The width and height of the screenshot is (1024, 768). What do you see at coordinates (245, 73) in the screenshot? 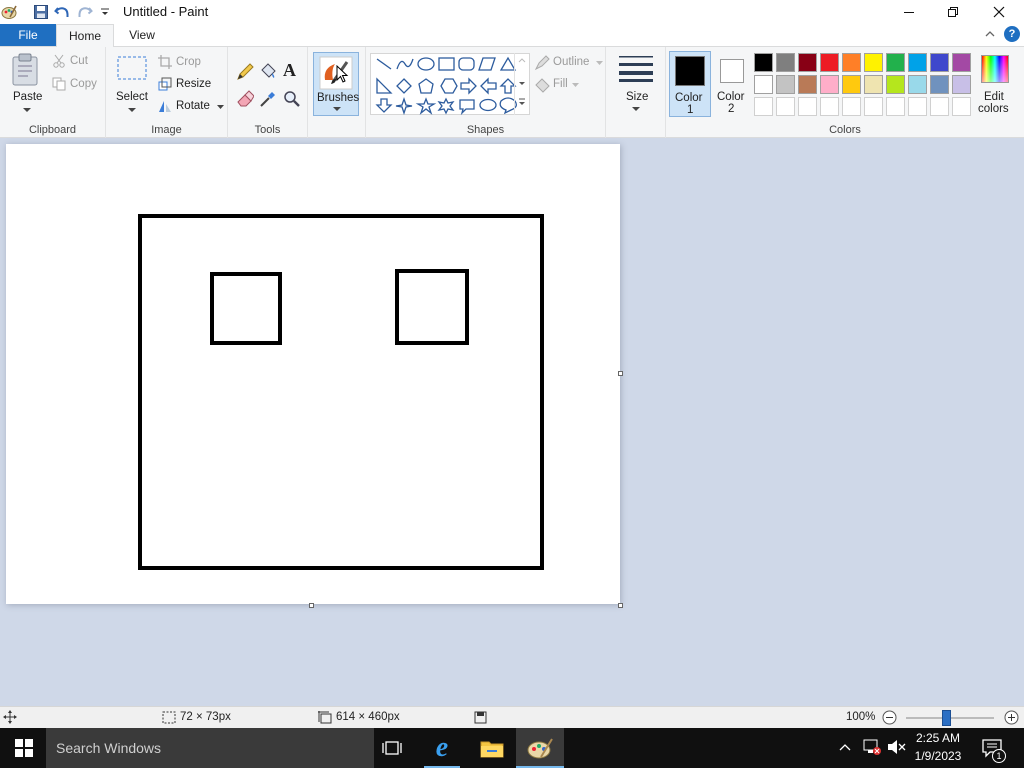
I see `pencil-icon` at bounding box center [245, 73].